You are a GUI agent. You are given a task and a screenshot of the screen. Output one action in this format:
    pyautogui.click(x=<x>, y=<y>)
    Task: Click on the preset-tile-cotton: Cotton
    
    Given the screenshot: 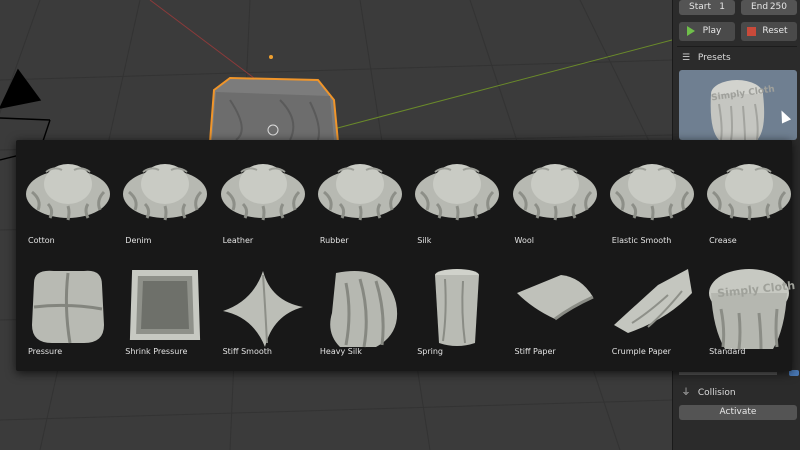 What is the action you would take?
    pyautogui.click(x=68, y=199)
    